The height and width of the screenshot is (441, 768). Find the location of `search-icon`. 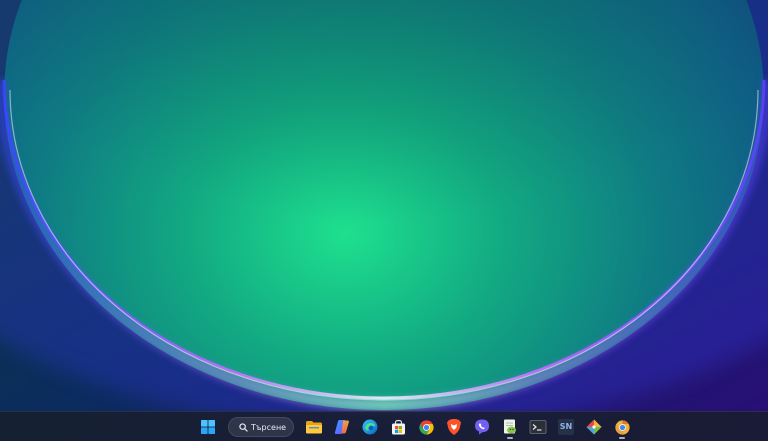

search-icon is located at coordinates (243, 427).